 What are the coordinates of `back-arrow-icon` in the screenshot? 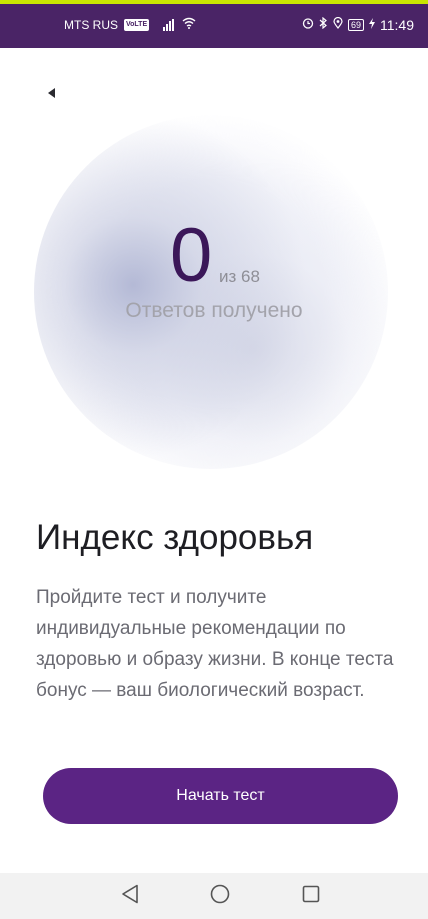 It's located at (52, 92).